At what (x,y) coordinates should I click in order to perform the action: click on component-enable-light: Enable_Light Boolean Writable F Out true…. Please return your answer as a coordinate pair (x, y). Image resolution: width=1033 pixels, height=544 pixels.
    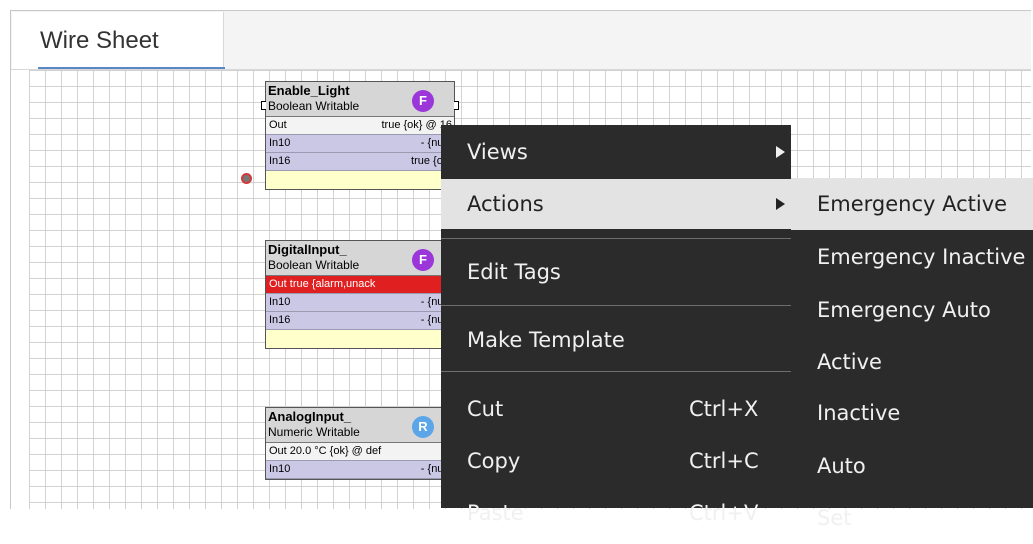
    Looking at the image, I should click on (360, 135).